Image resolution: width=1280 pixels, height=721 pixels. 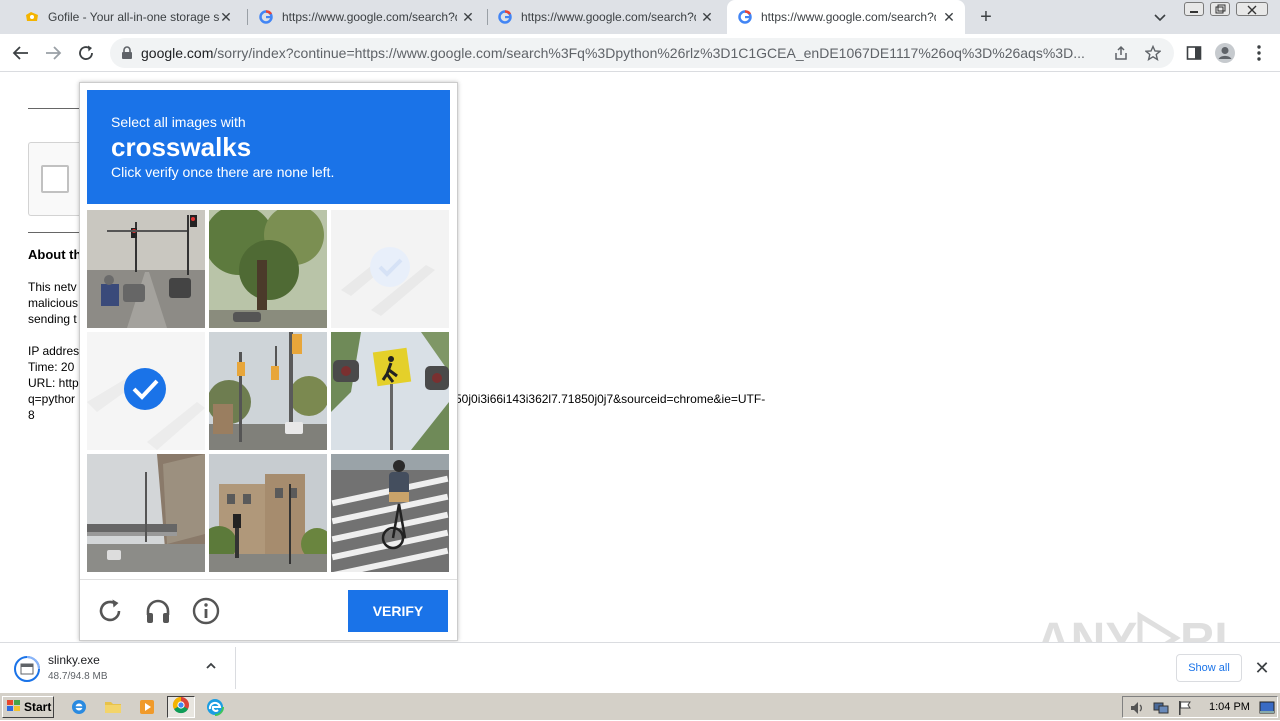 What do you see at coordinates (146, 269) in the screenshot?
I see `image-tile-road-traffic-lights` at bounding box center [146, 269].